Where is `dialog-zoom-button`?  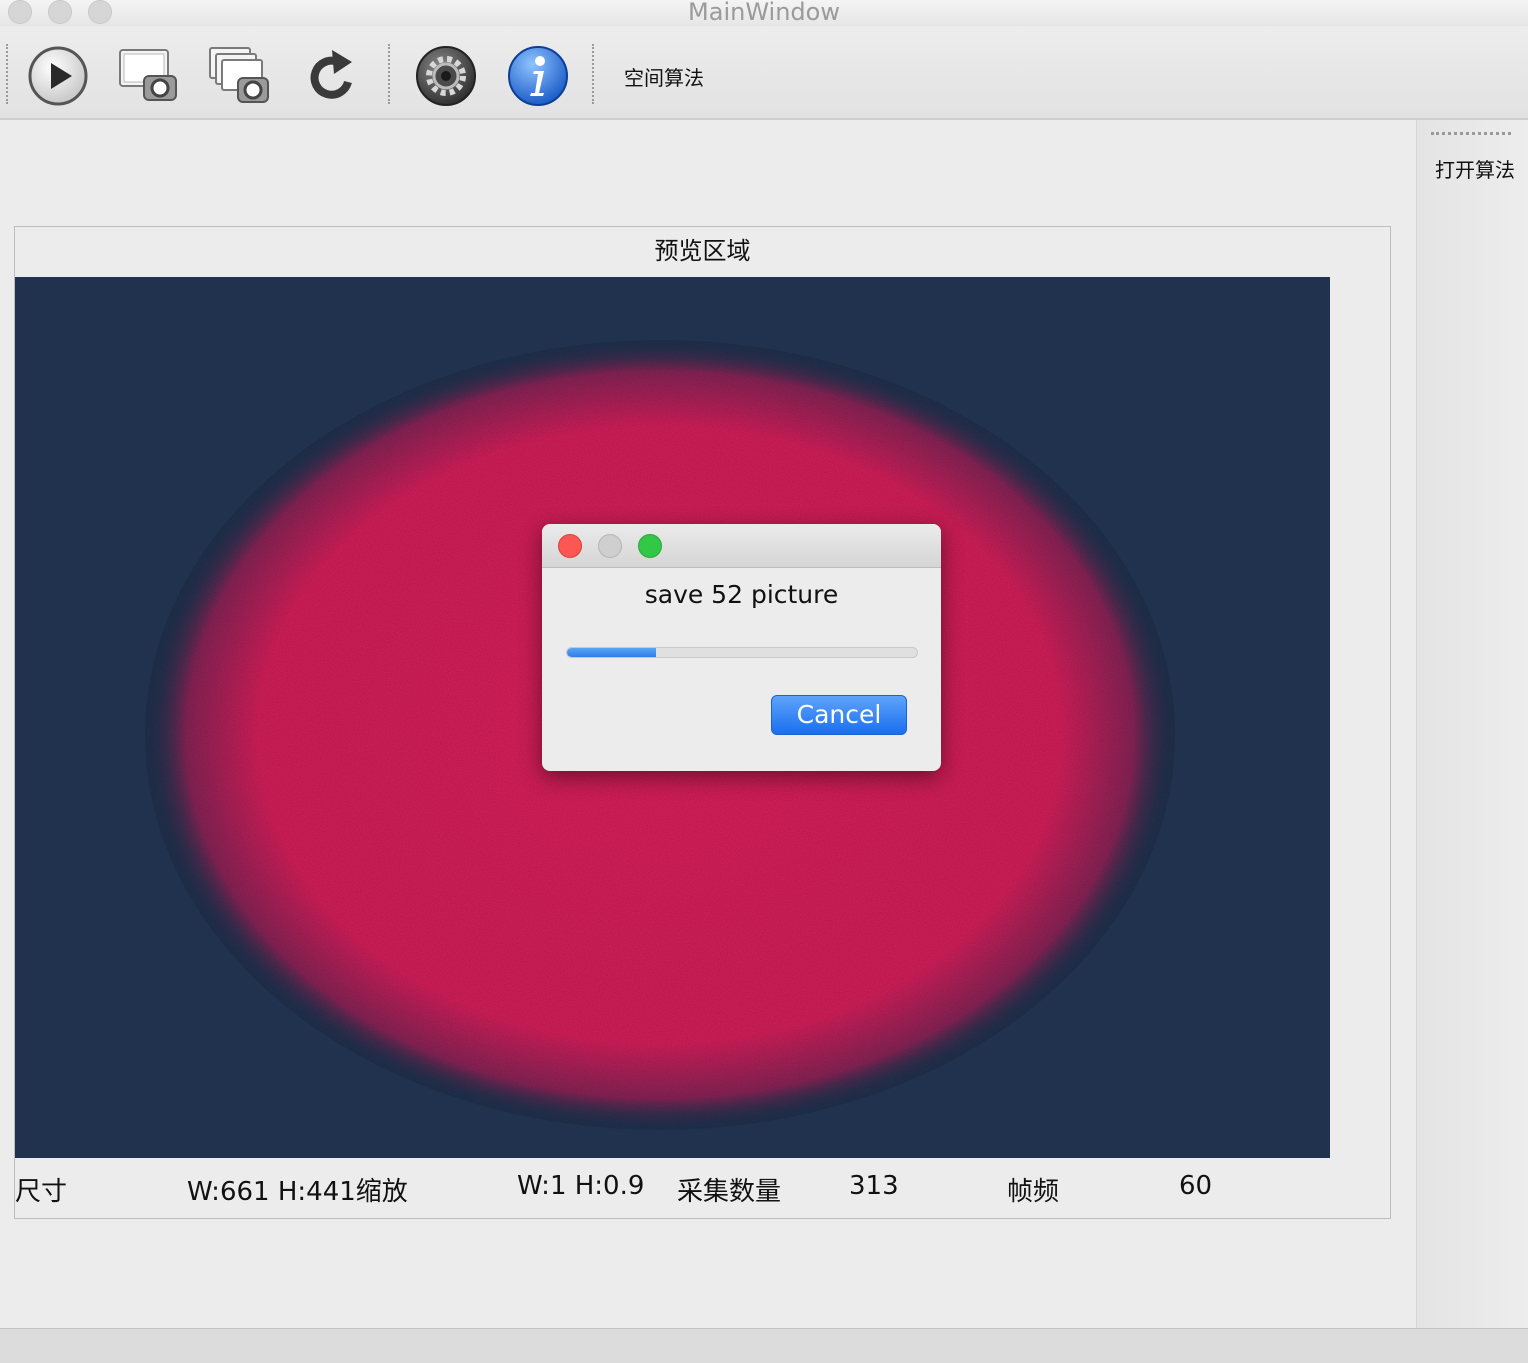 dialog-zoom-button is located at coordinates (650, 546).